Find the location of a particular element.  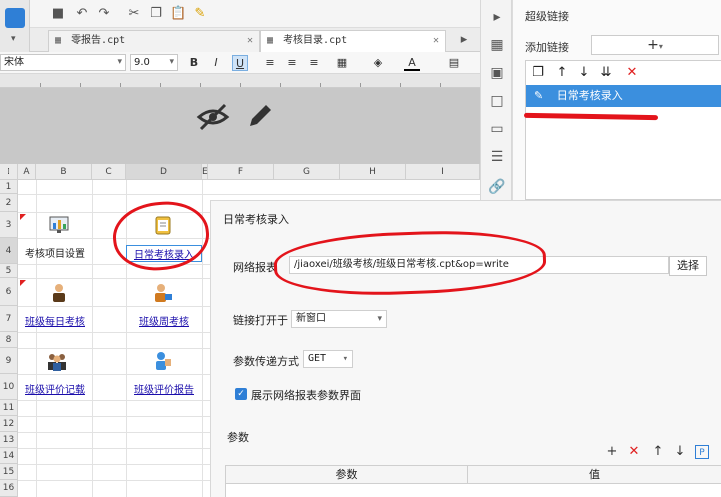

preview-area is located at coordinates (240, 126).